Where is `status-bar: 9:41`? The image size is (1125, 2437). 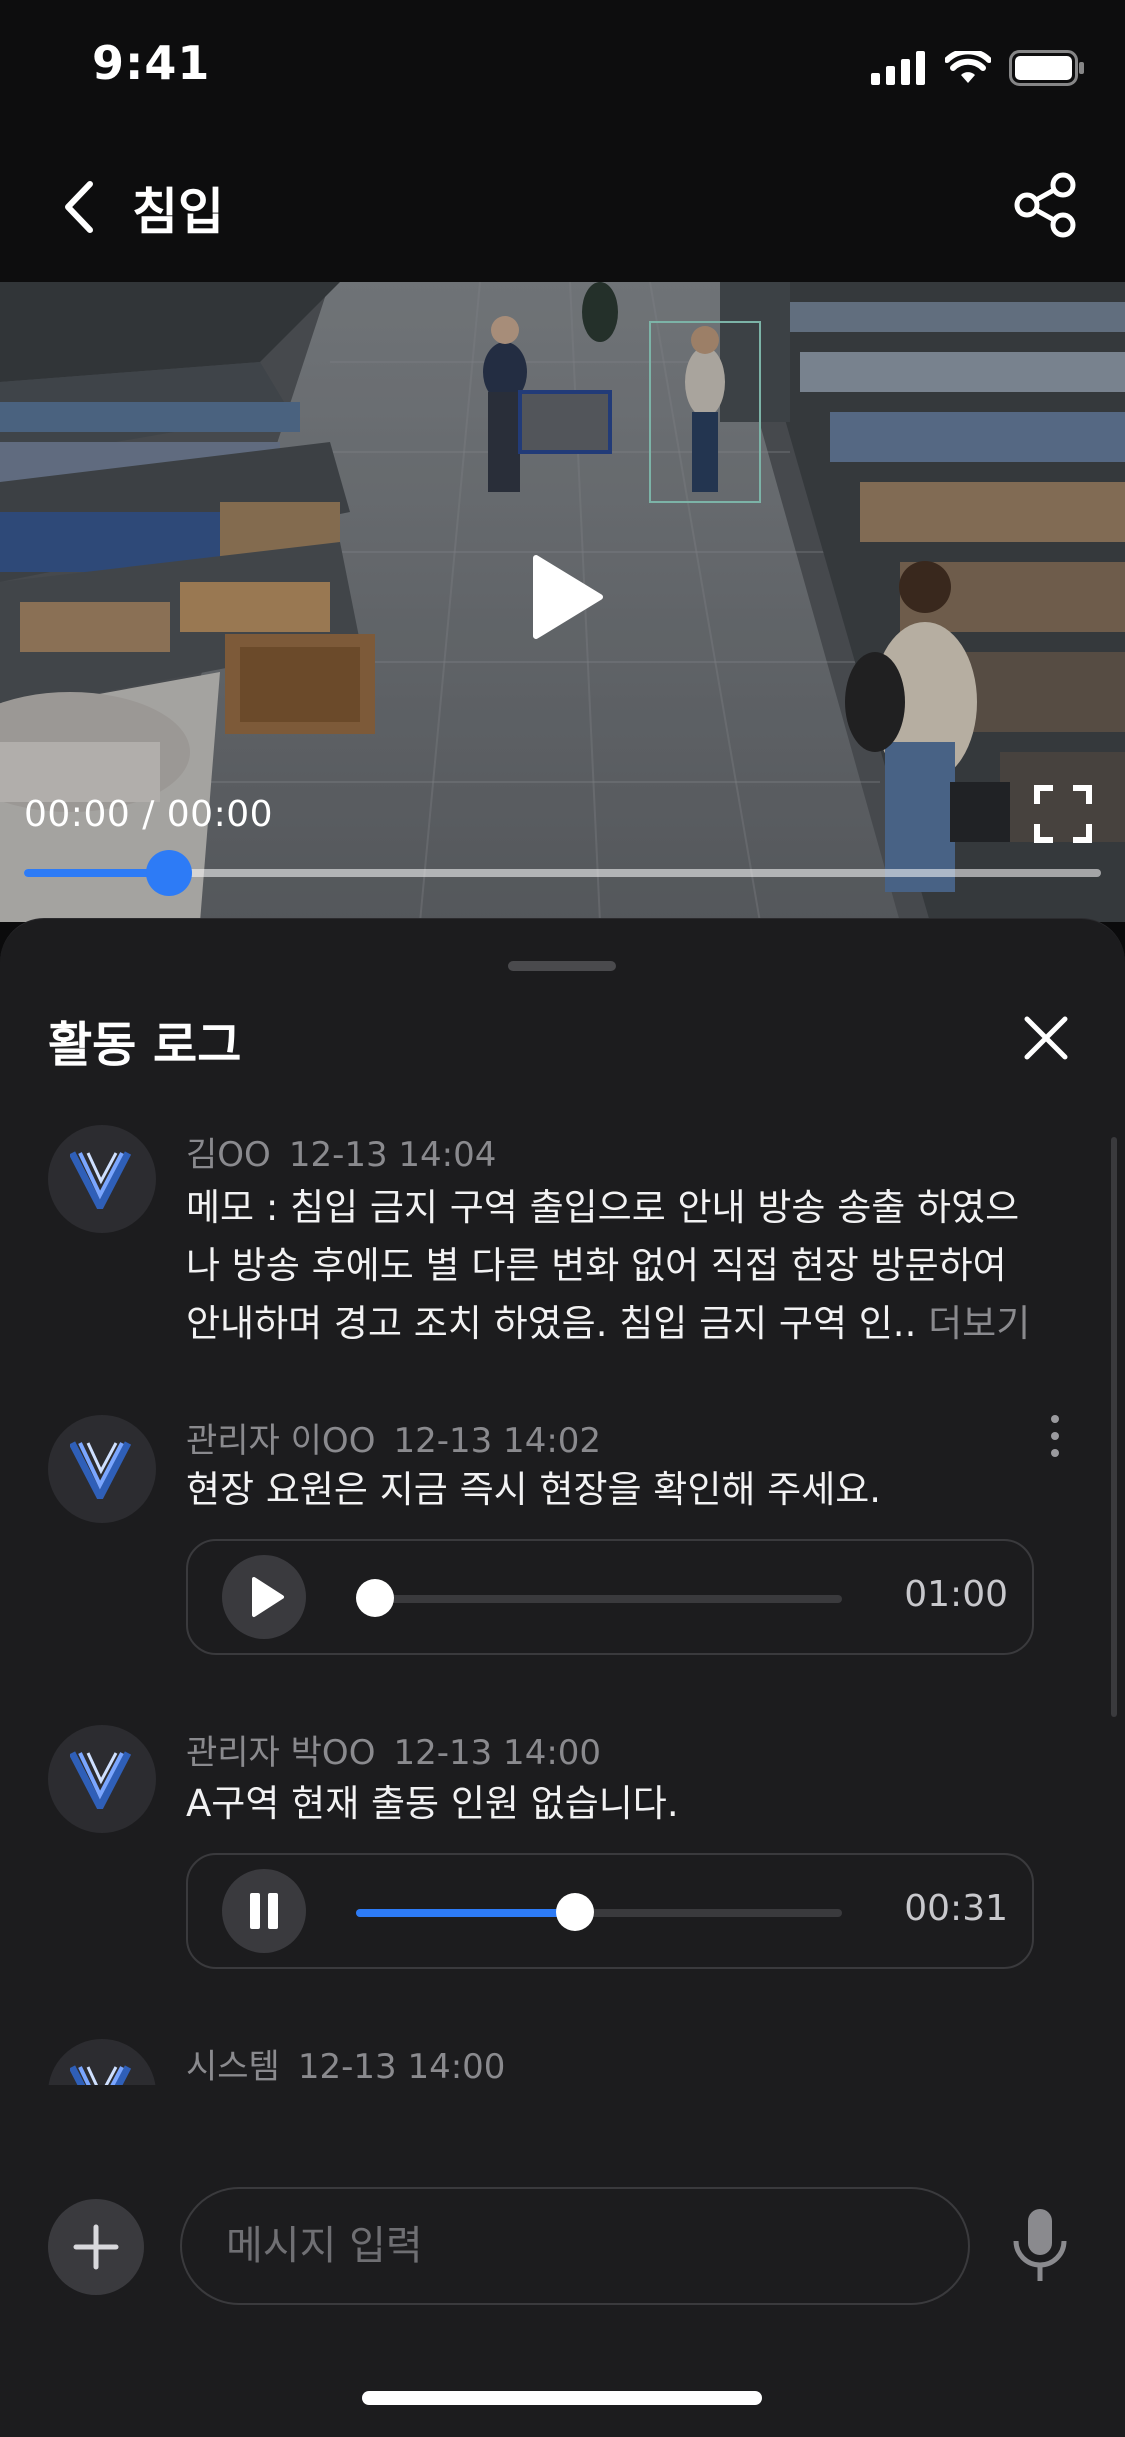 status-bar: 9:41 is located at coordinates (562, 66).